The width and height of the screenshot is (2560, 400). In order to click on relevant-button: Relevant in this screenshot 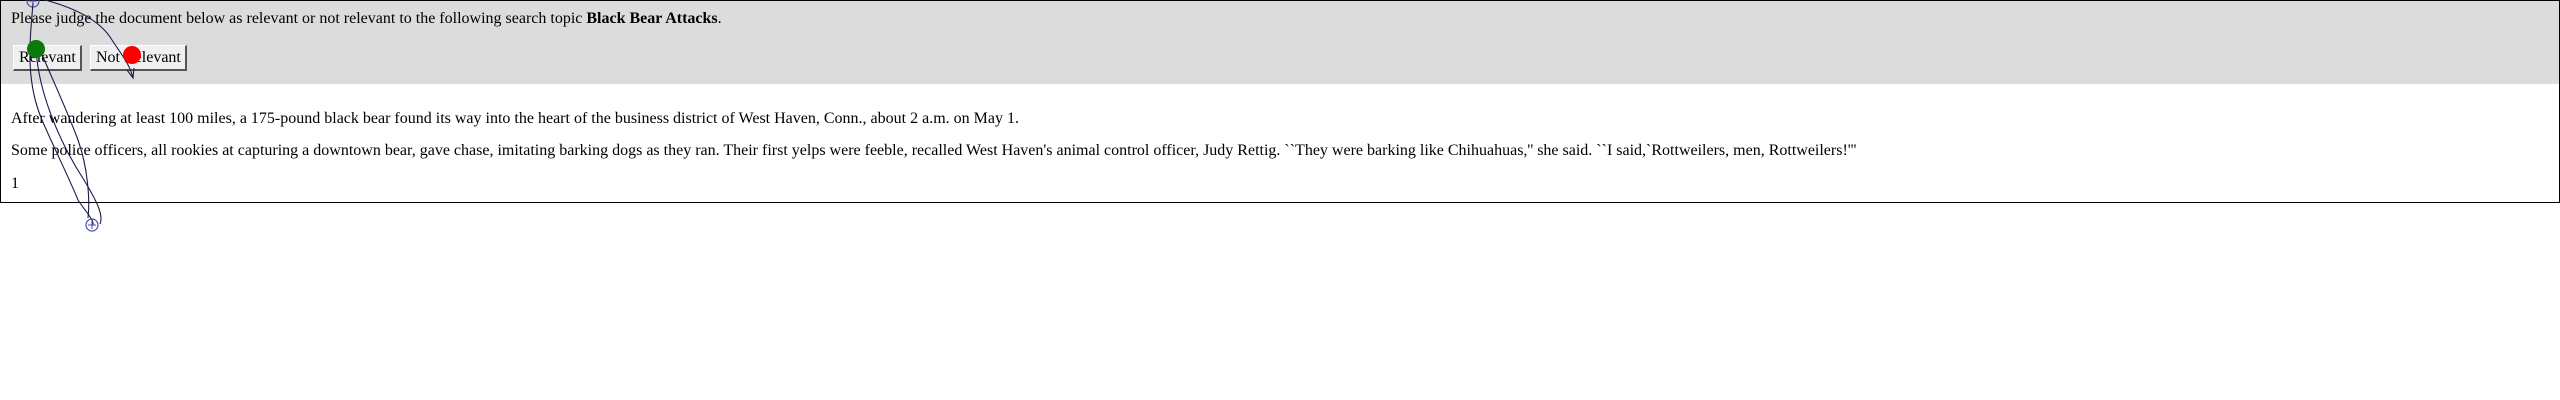, I will do `click(47, 58)`.